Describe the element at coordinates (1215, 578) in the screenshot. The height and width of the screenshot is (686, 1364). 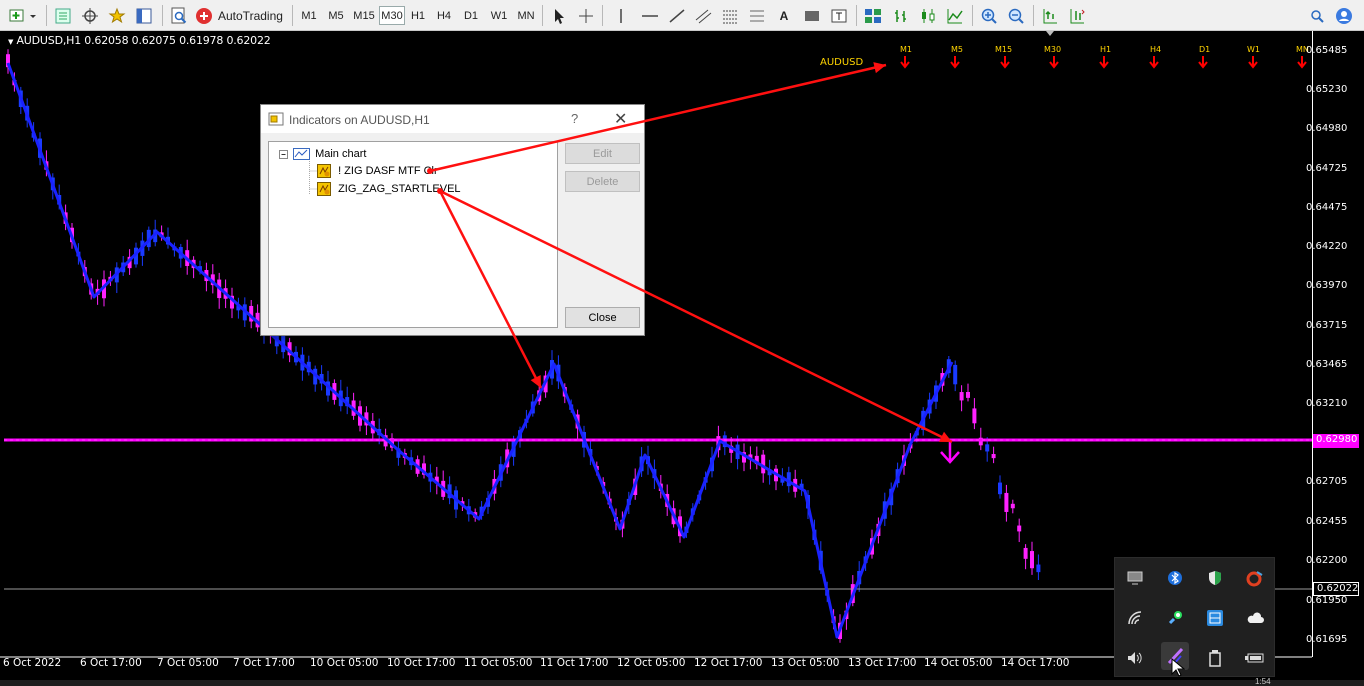
I see `defender-icon` at that location.